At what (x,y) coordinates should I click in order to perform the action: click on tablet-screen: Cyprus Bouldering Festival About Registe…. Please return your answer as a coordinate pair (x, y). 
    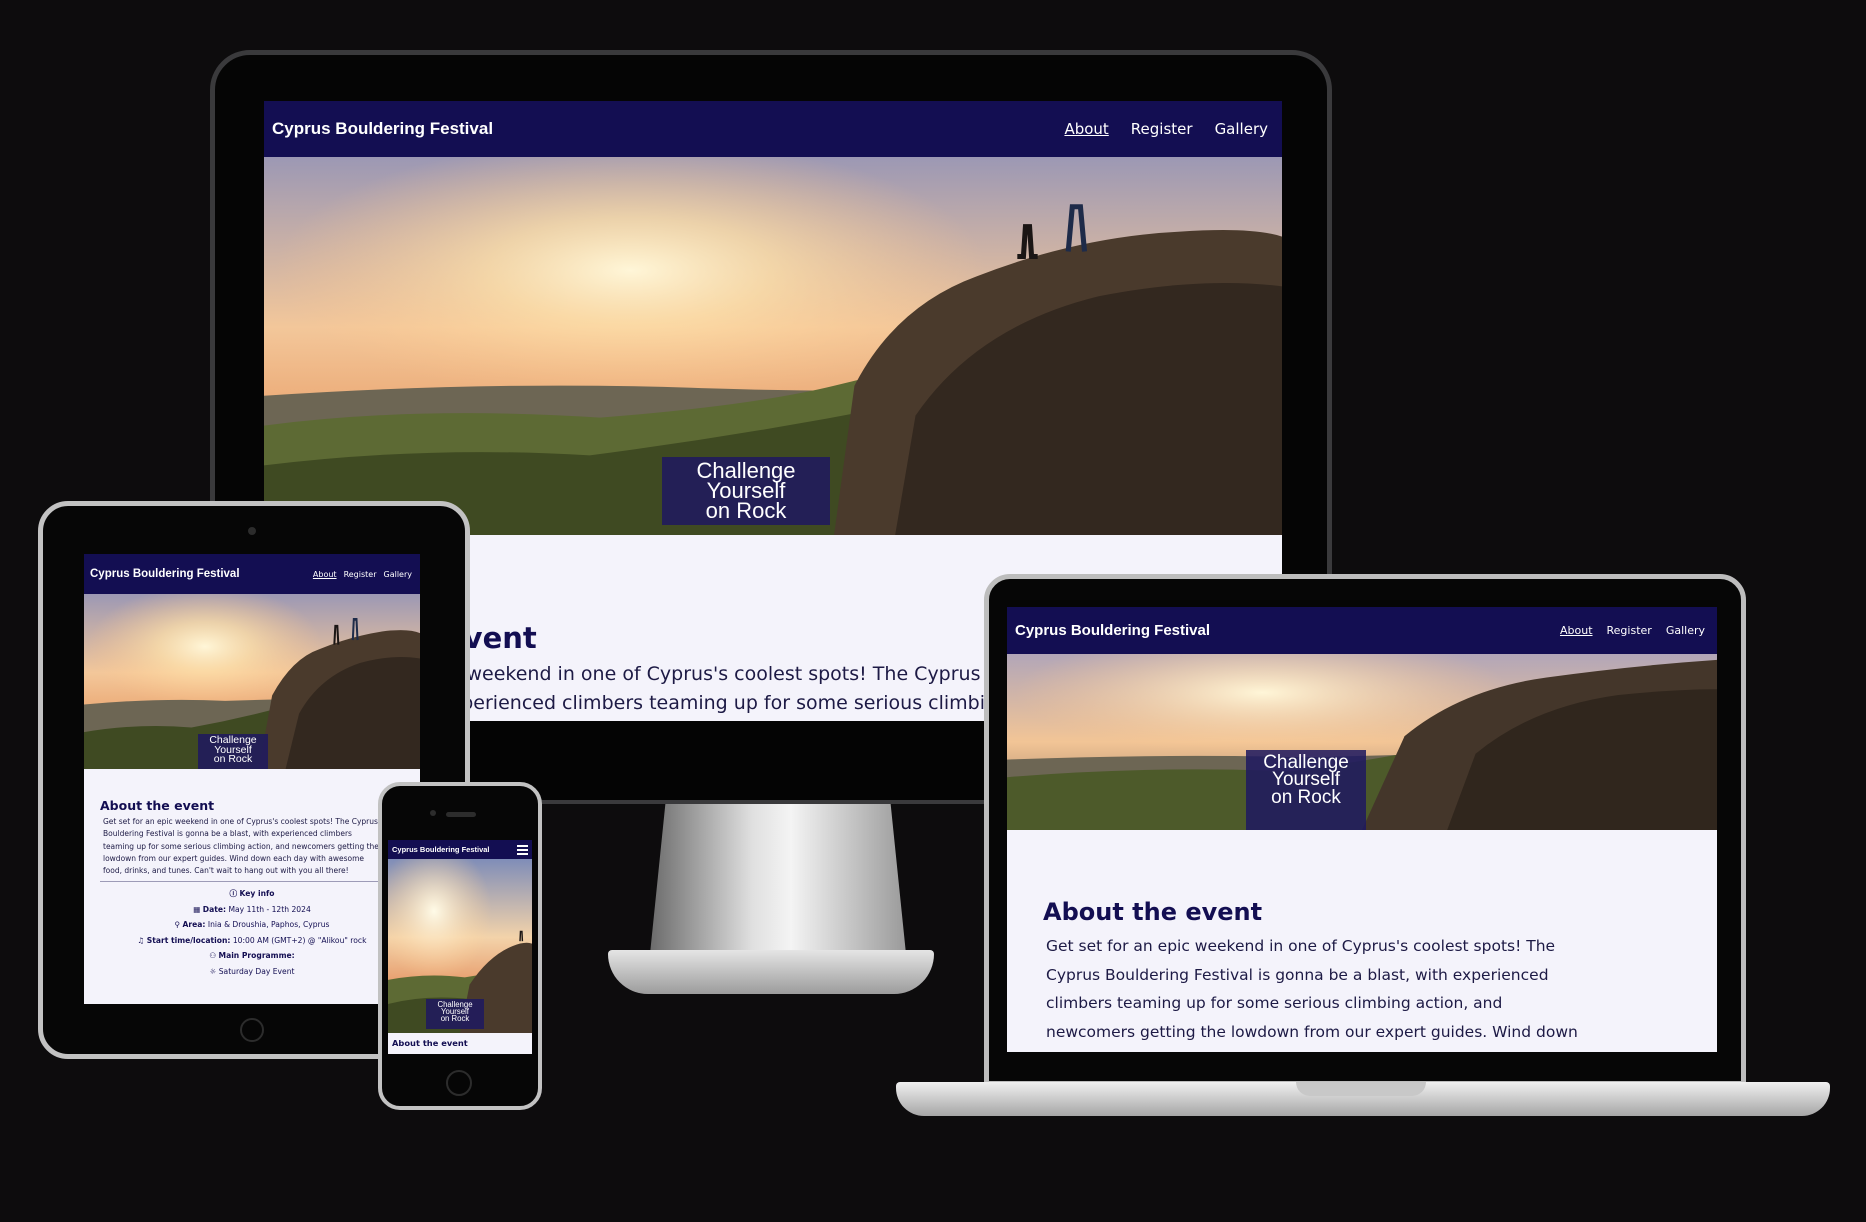
    Looking at the image, I should click on (252, 779).